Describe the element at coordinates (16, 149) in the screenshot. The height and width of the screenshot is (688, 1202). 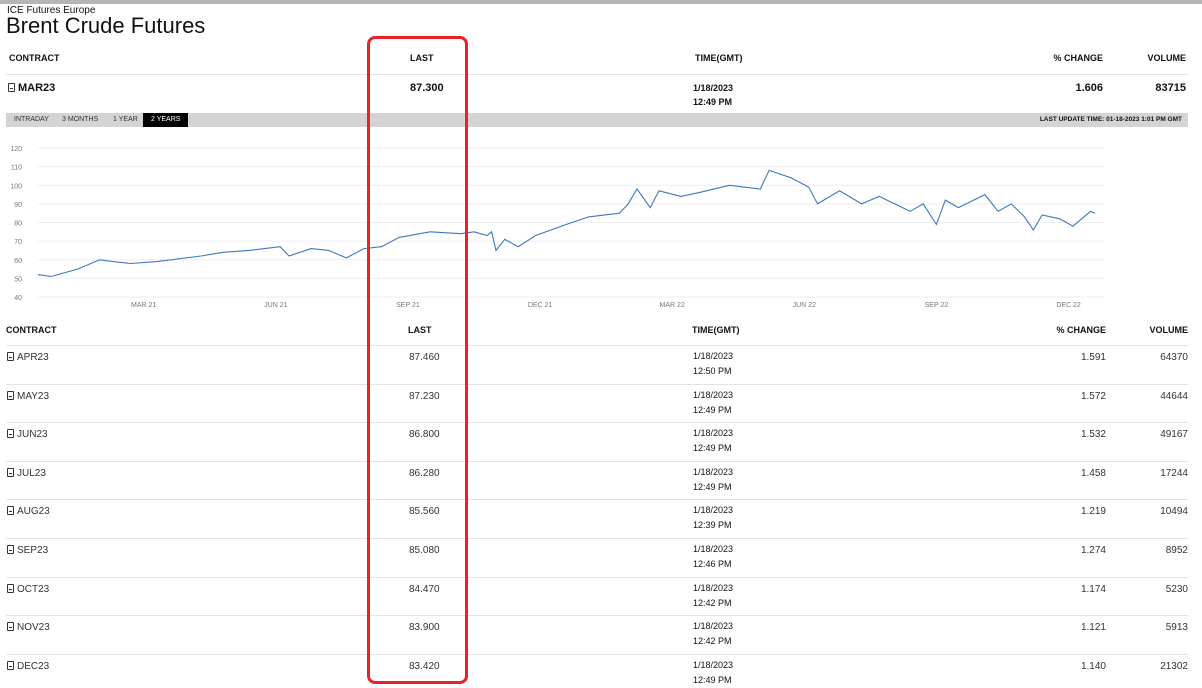
I see `y-tick-label: 120` at that location.